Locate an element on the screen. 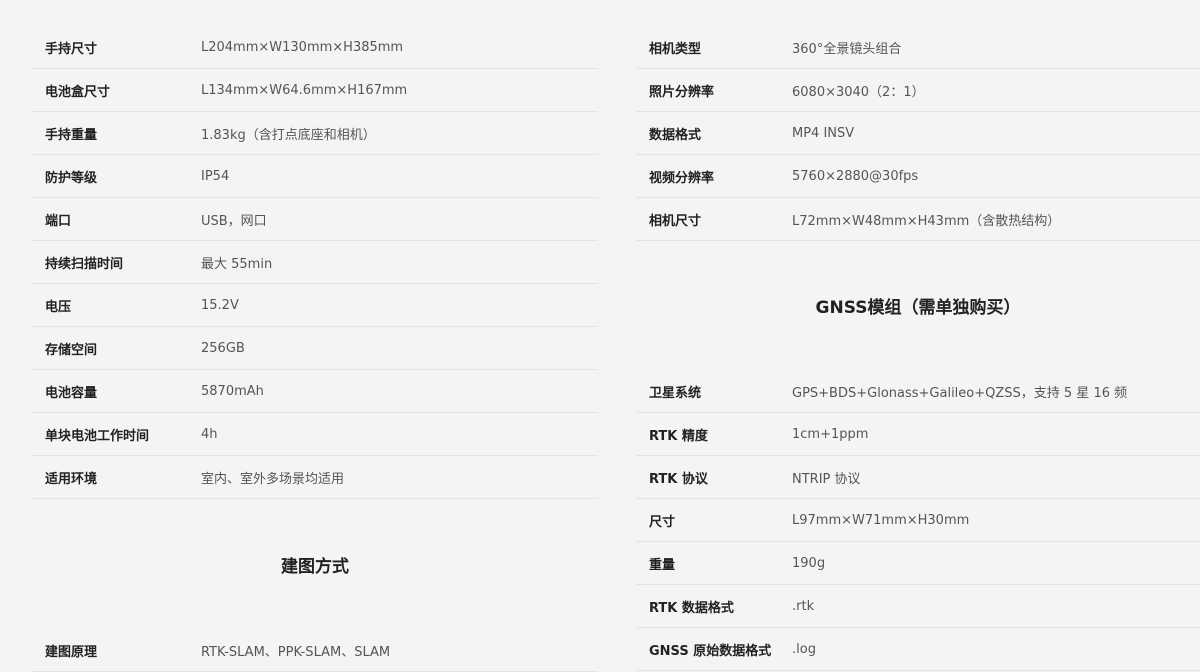  spec-label: 防护等级 is located at coordinates (71, 178).